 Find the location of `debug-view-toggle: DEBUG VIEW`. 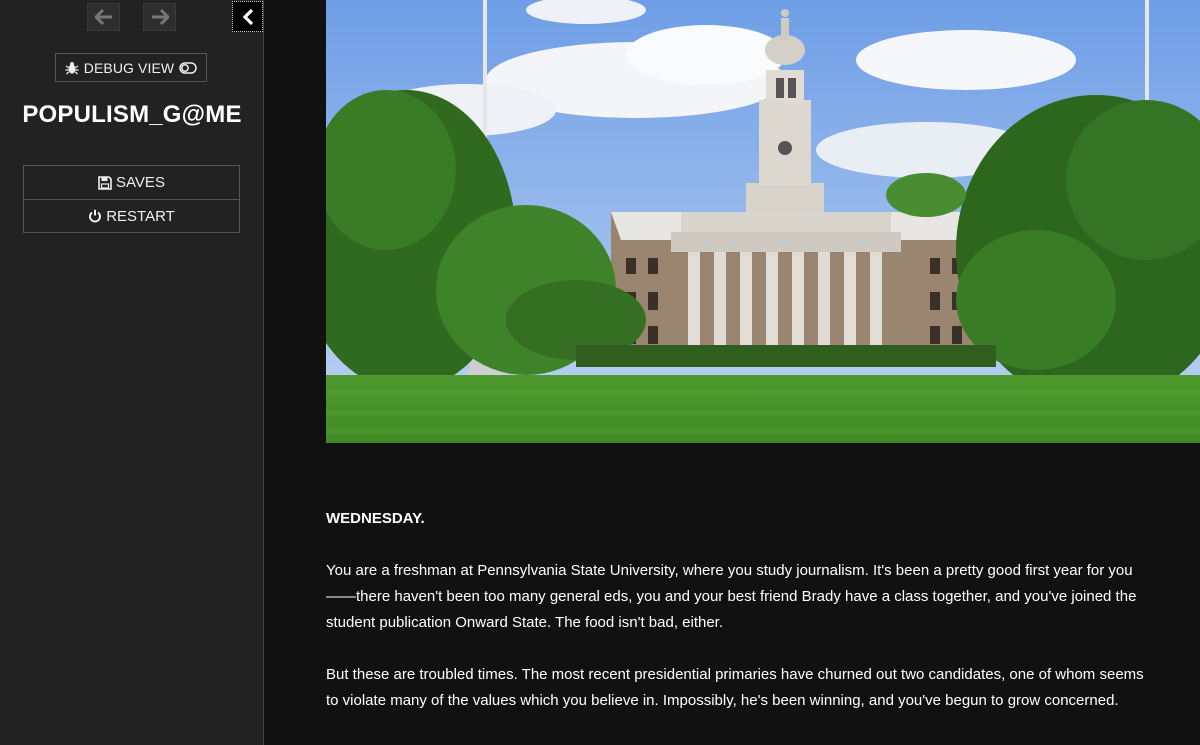

debug-view-toggle: DEBUG VIEW is located at coordinates (131, 67).